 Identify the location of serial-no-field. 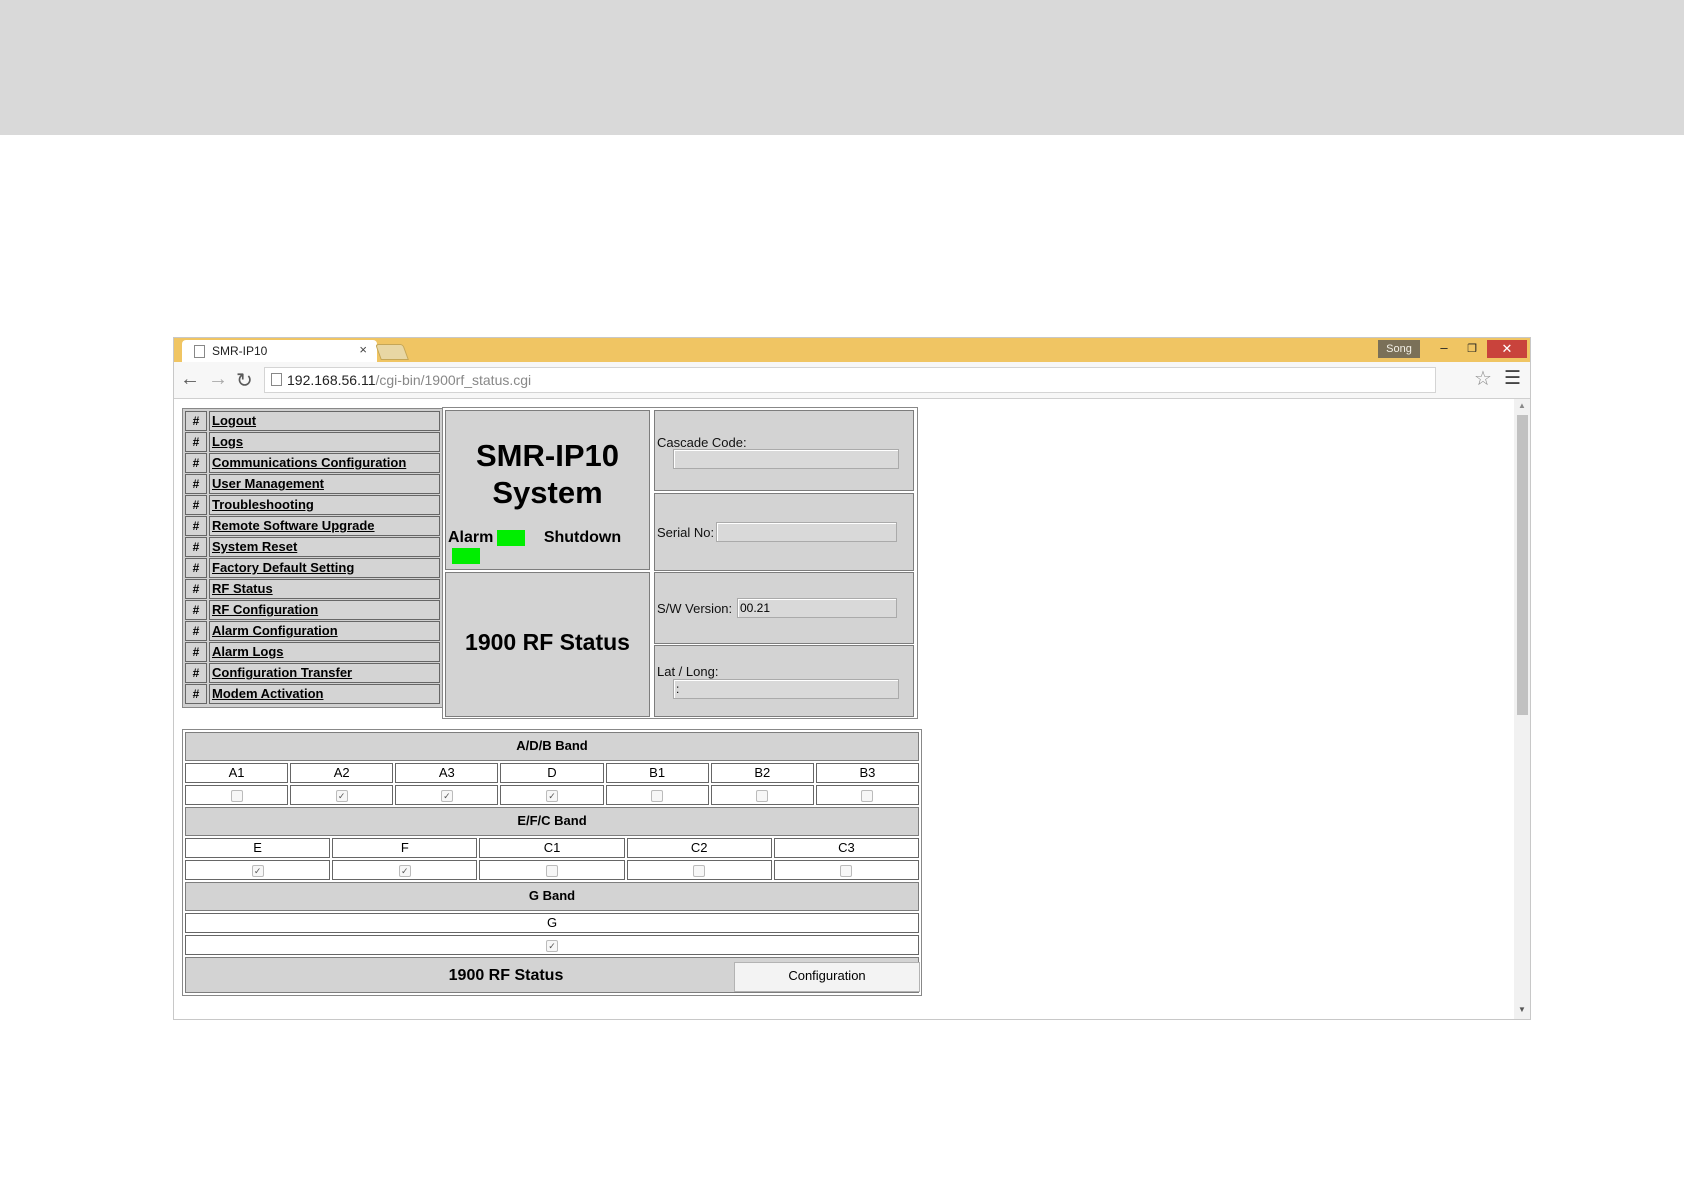
(806, 532).